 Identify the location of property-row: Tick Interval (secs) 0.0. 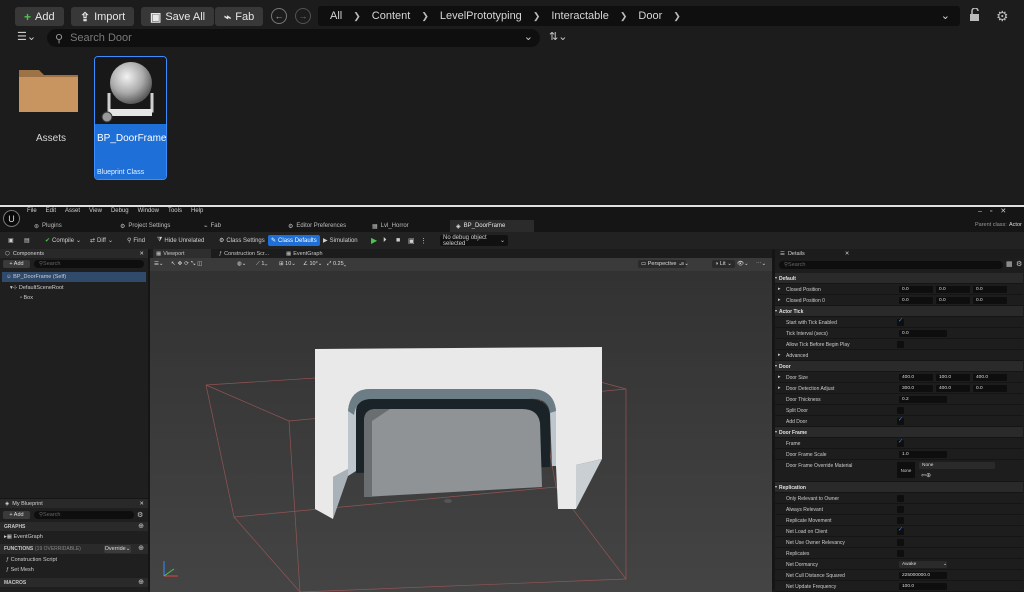
(899, 333).